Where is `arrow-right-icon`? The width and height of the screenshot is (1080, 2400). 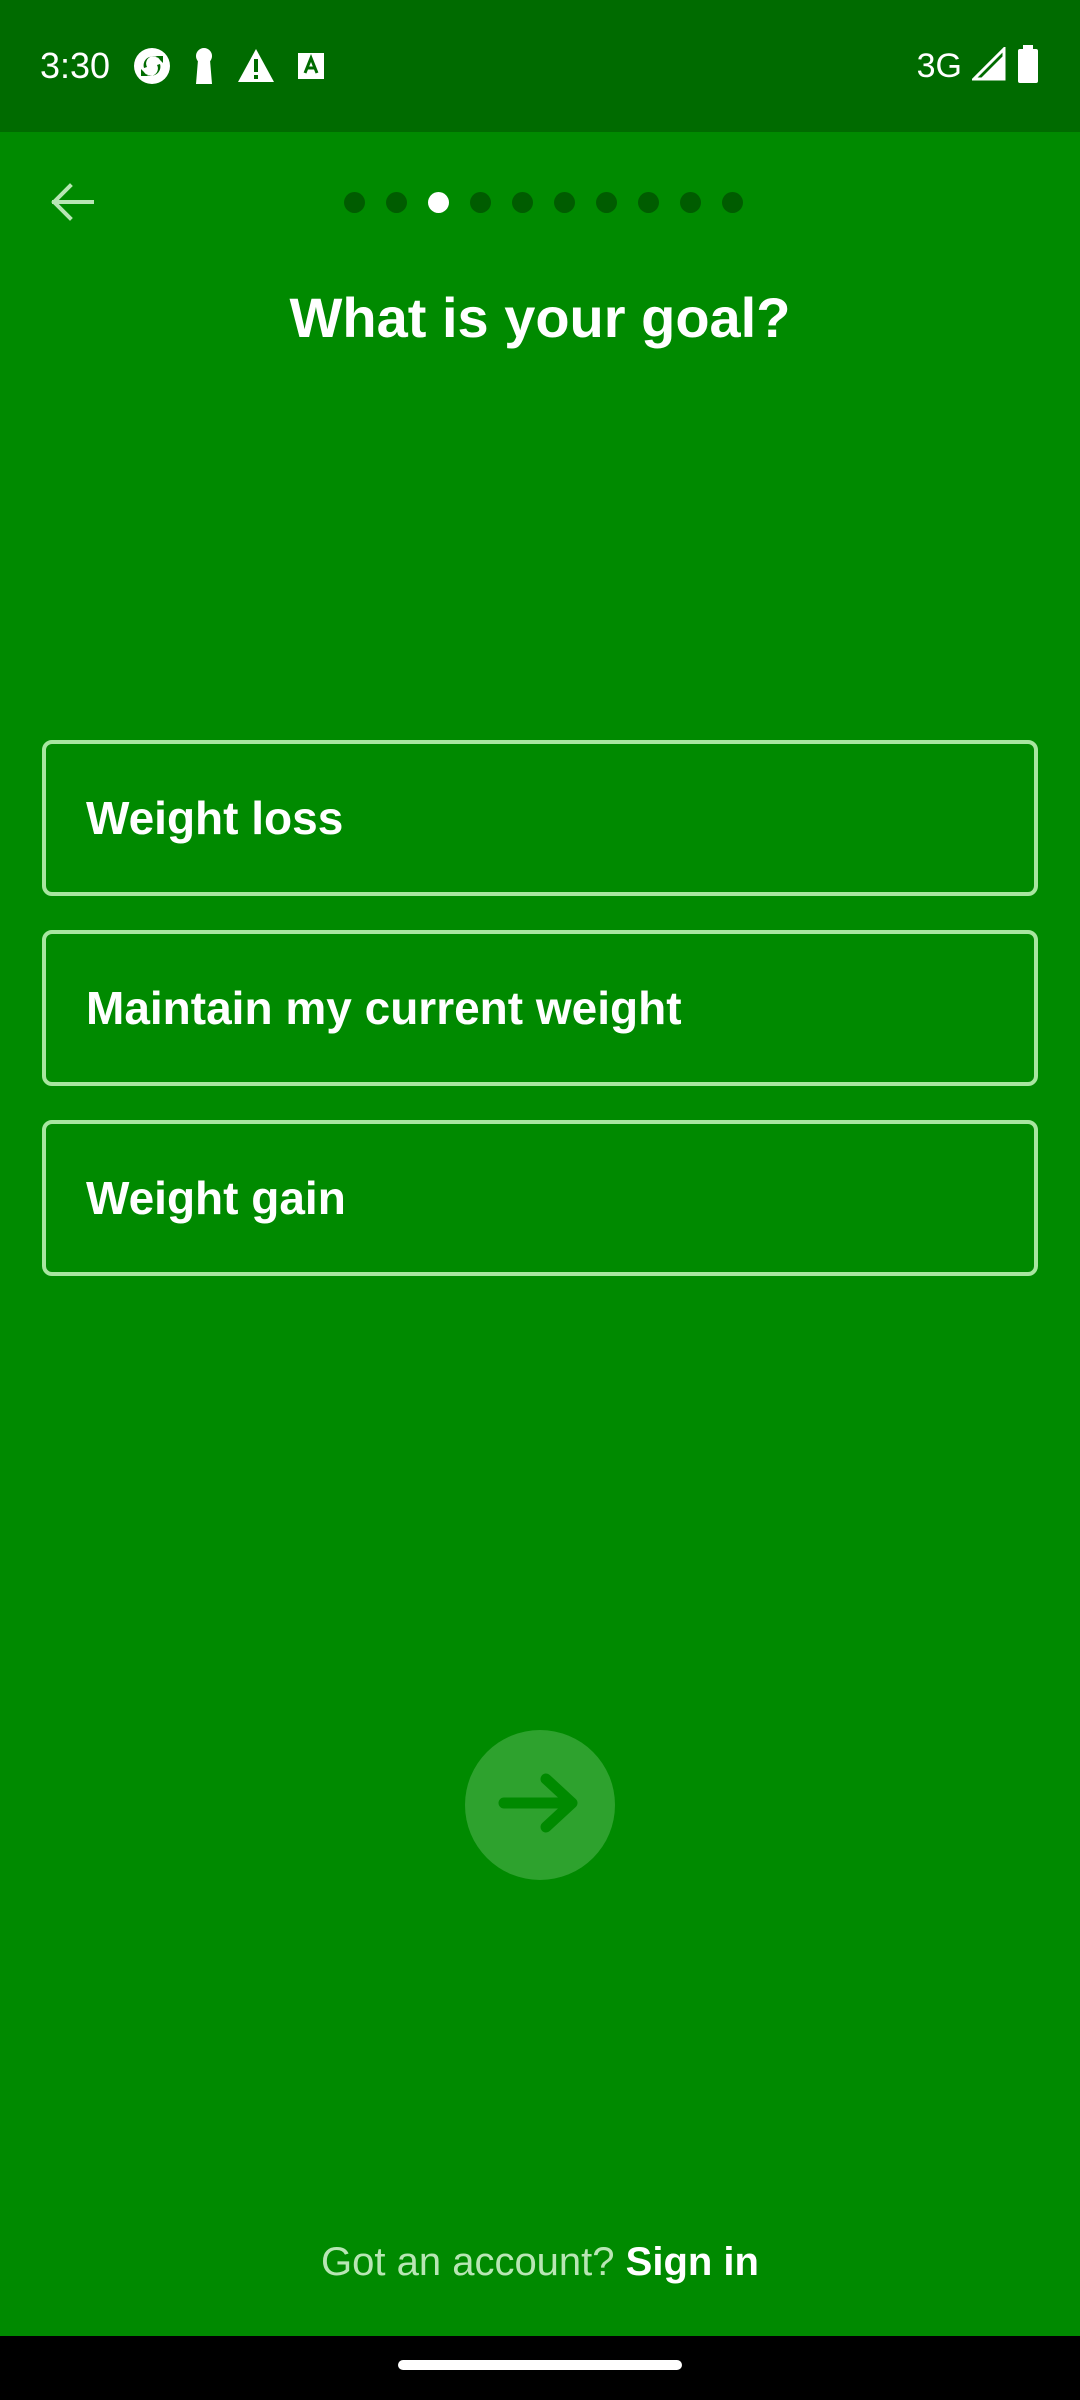 arrow-right-icon is located at coordinates (540, 1805).